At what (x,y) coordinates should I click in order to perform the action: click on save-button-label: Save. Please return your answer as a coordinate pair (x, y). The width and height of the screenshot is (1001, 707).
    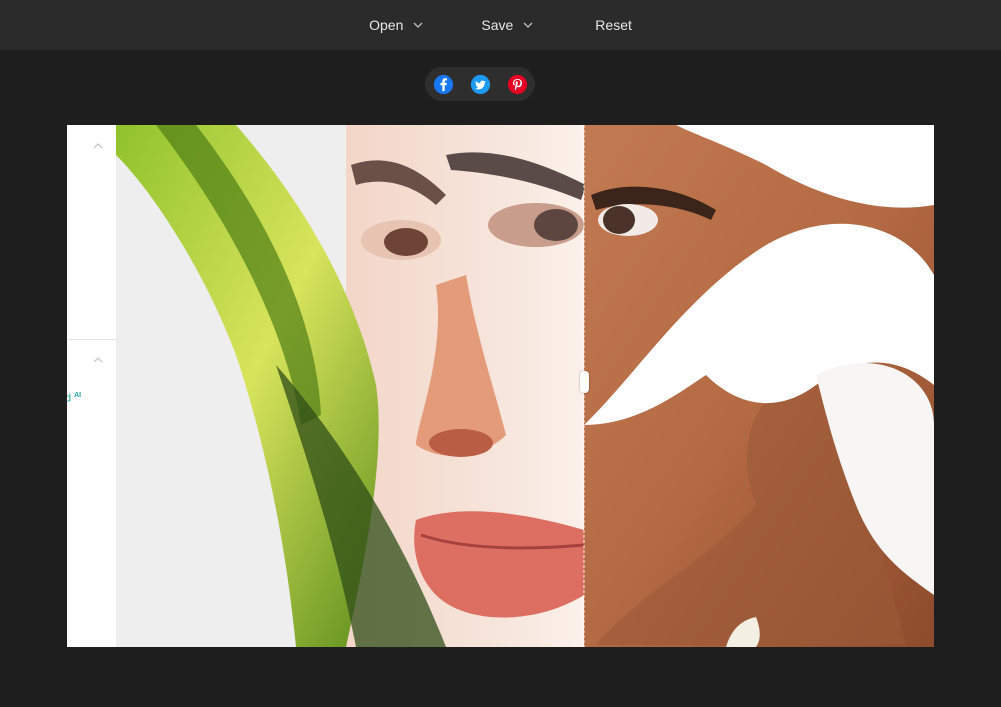
    Looking at the image, I should click on (497, 25).